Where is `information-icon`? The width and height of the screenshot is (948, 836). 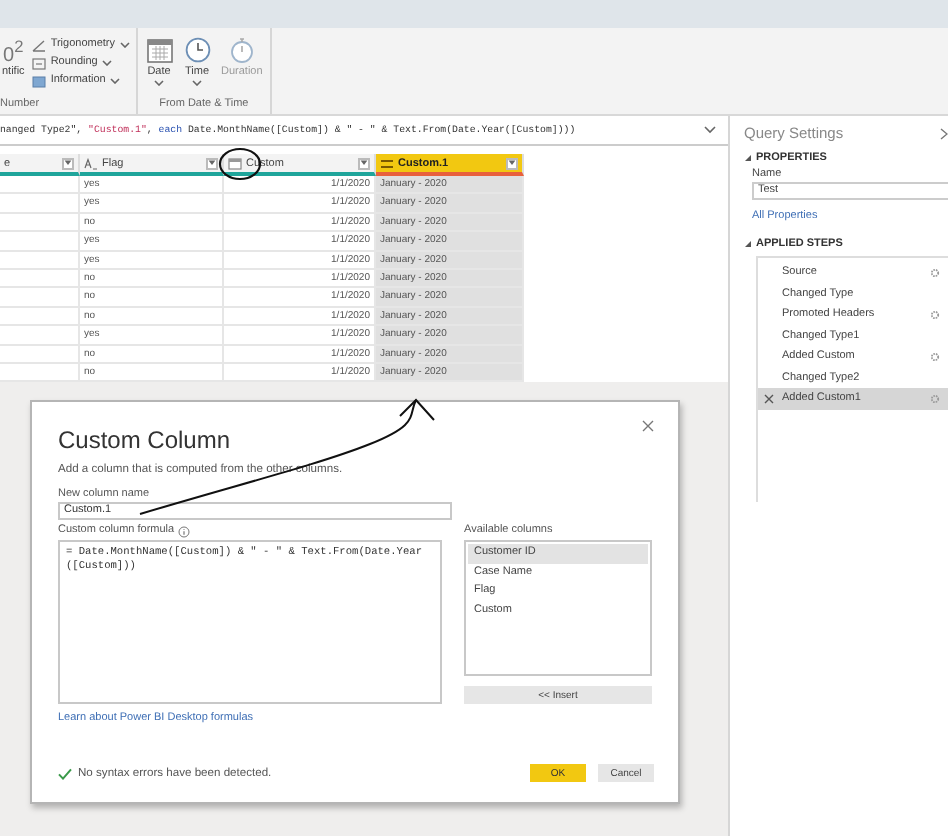
information-icon is located at coordinates (39, 81).